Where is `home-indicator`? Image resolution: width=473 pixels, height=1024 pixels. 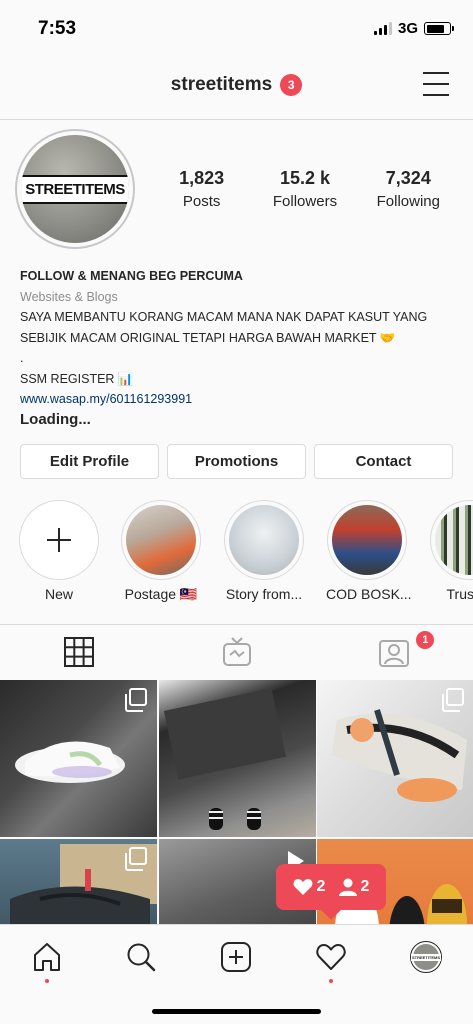
home-indicator is located at coordinates (236, 1011).